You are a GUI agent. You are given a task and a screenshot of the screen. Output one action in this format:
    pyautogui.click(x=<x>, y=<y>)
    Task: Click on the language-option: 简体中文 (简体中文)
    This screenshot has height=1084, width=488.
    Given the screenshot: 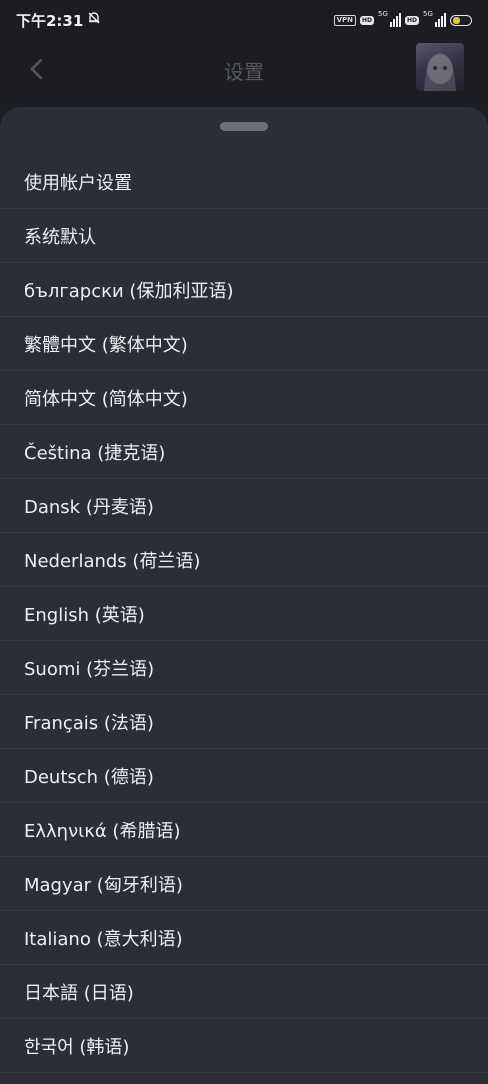 What is the action you would take?
    pyautogui.click(x=244, y=398)
    